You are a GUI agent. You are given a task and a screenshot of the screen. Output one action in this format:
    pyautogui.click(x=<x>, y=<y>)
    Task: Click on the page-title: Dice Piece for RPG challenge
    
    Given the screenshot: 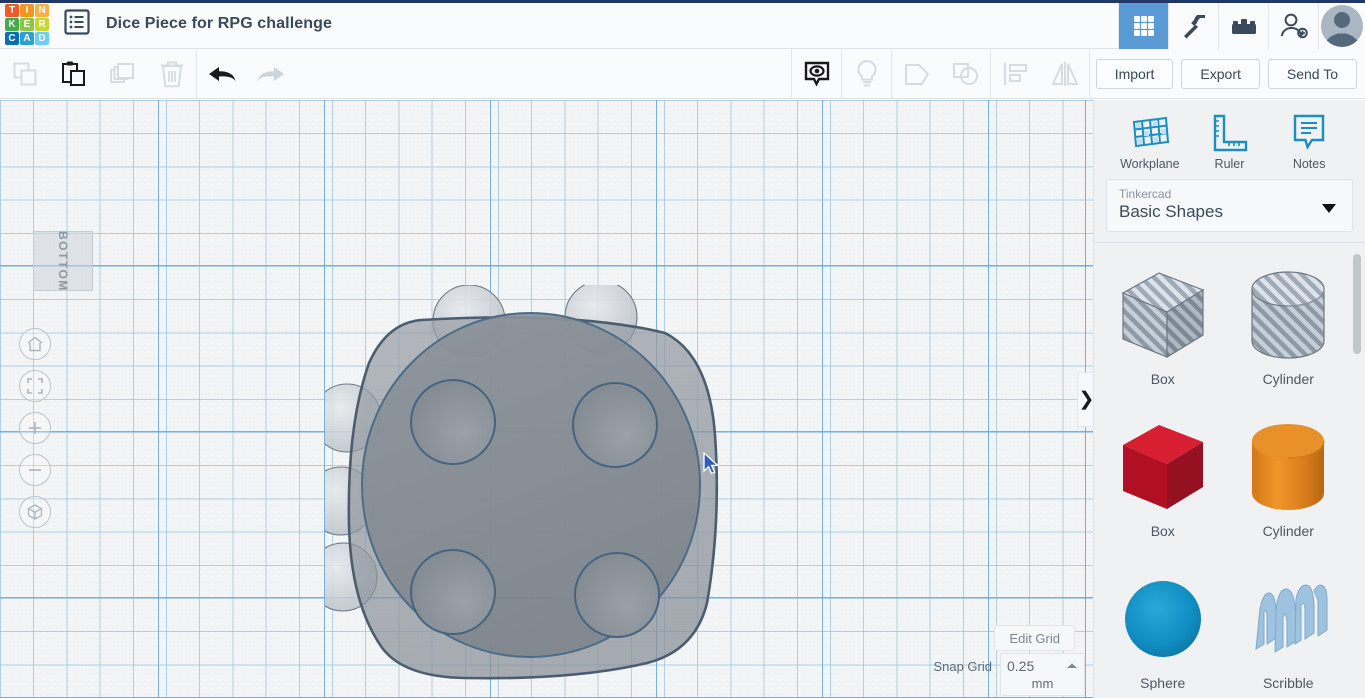 What is the action you would take?
    pyautogui.click(x=219, y=24)
    